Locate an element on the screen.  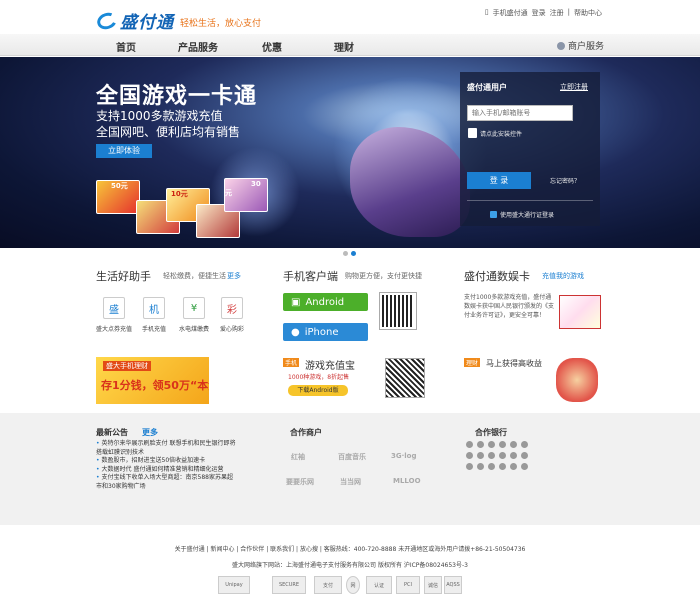
nav-item-finance: 理财 is located at coordinates (344, 46).